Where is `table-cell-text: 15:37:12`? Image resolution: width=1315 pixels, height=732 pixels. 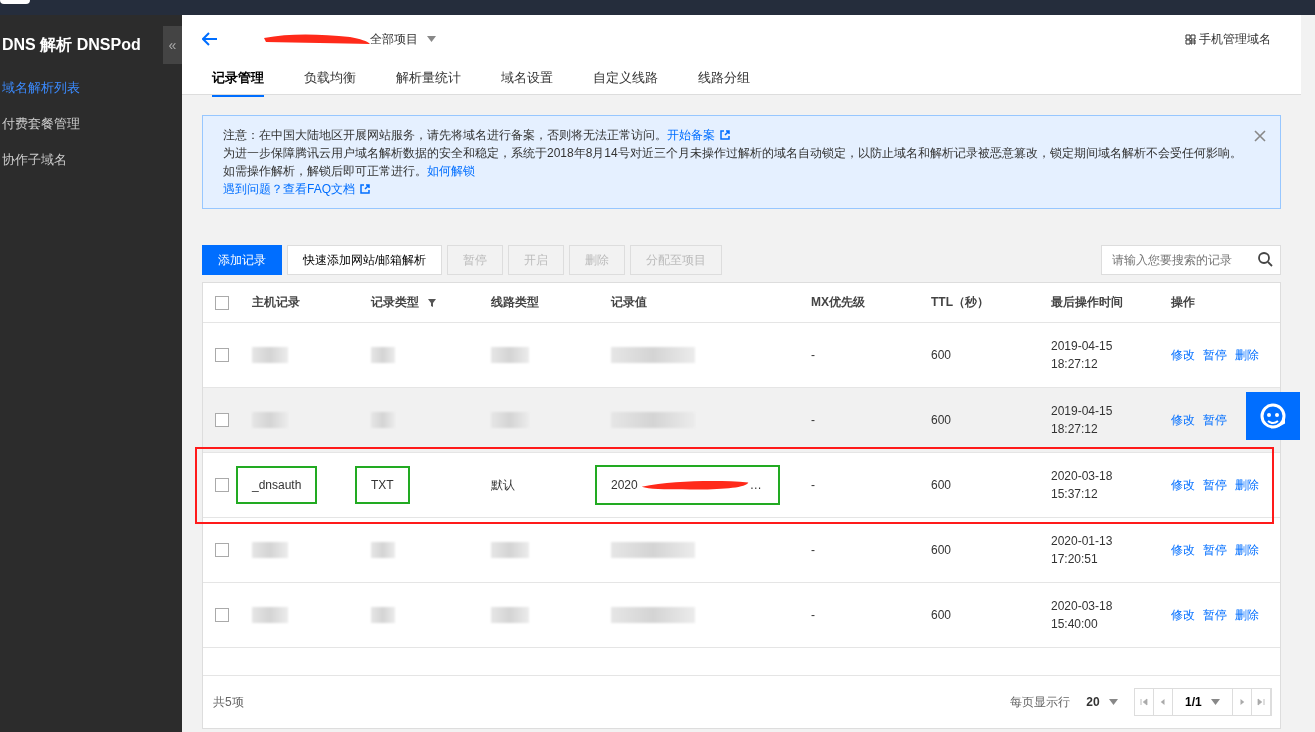 table-cell-text: 15:37:12 is located at coordinates (1074, 494).